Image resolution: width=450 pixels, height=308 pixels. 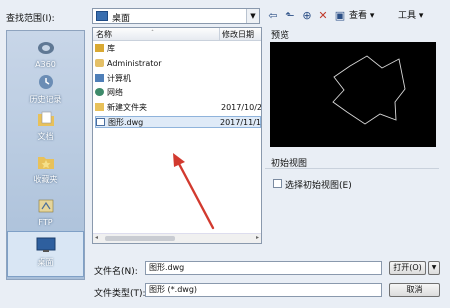 I want to click on place-ftp: FTP, so click(x=45, y=212).